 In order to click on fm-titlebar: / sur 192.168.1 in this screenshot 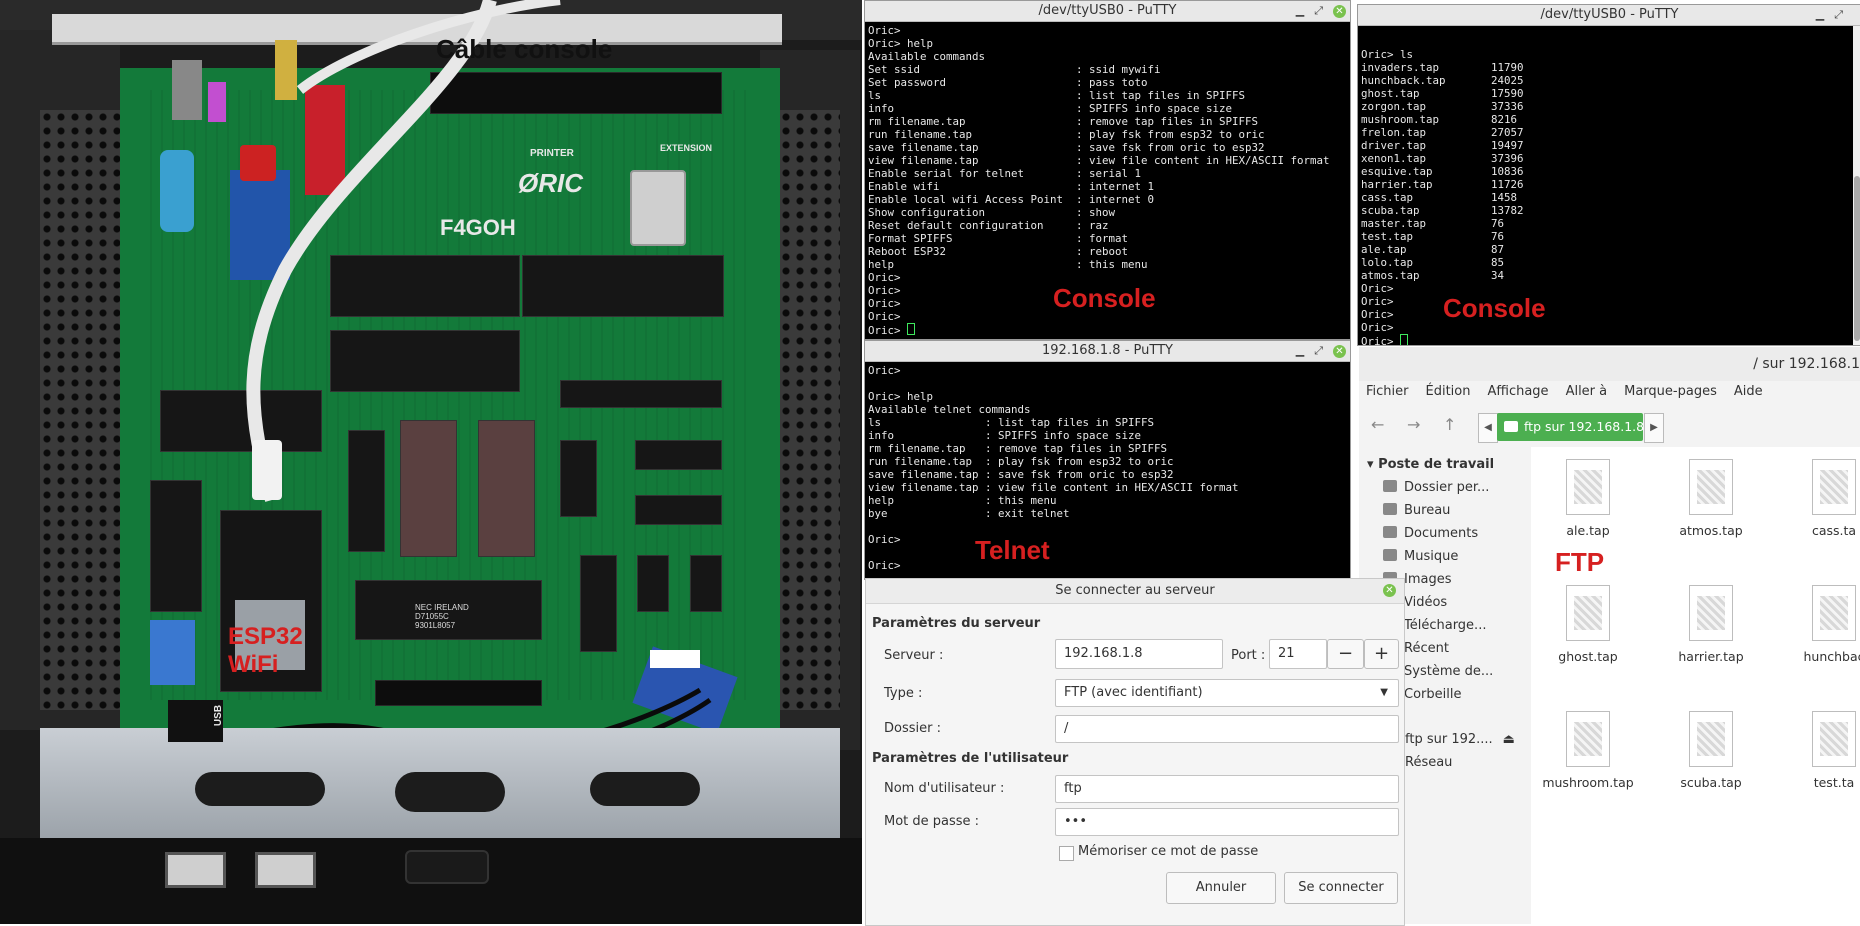, I will do `click(1609, 364)`.